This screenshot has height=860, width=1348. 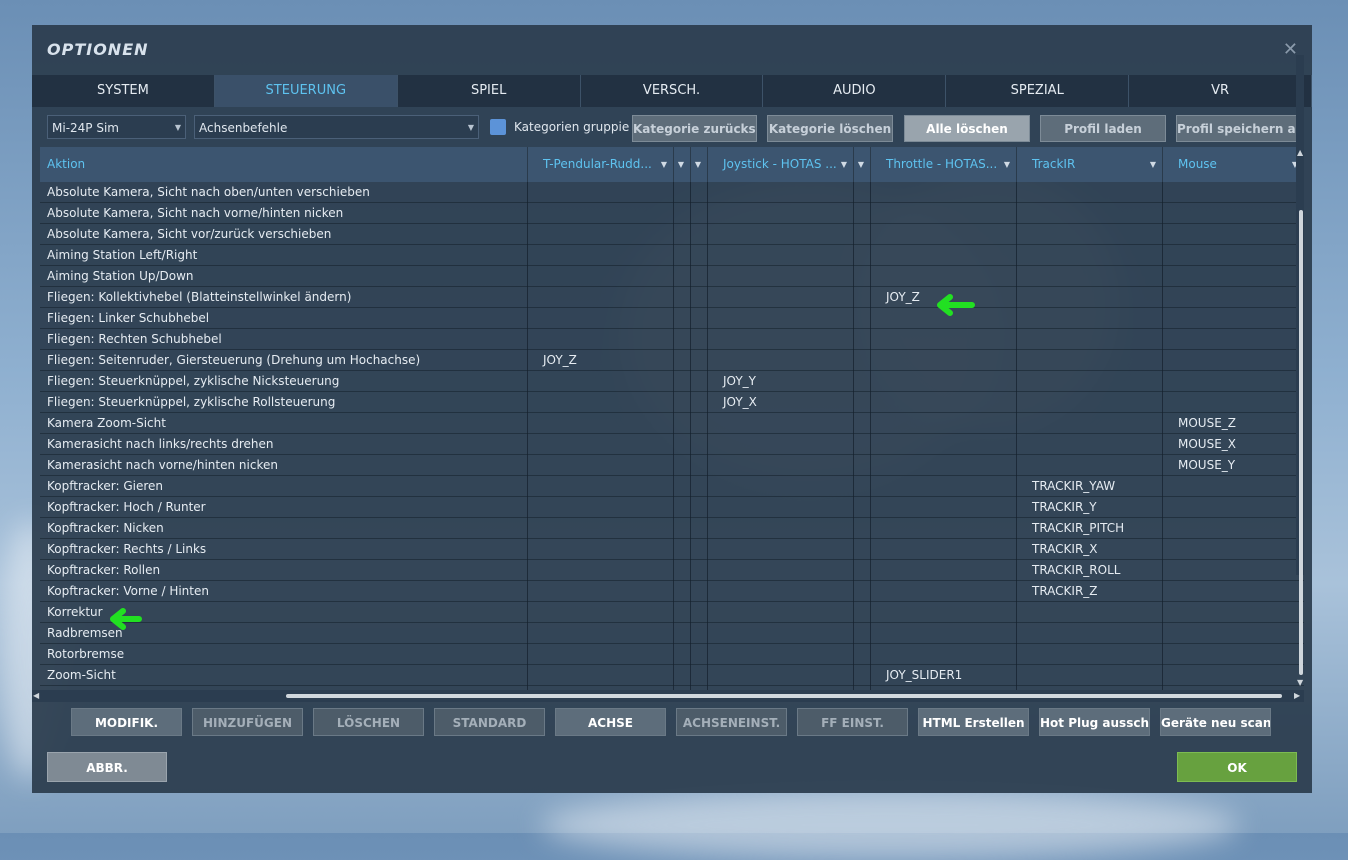 What do you see at coordinates (830, 128) in the screenshot?
I see `clear-category-button: Kategorie löschen` at bounding box center [830, 128].